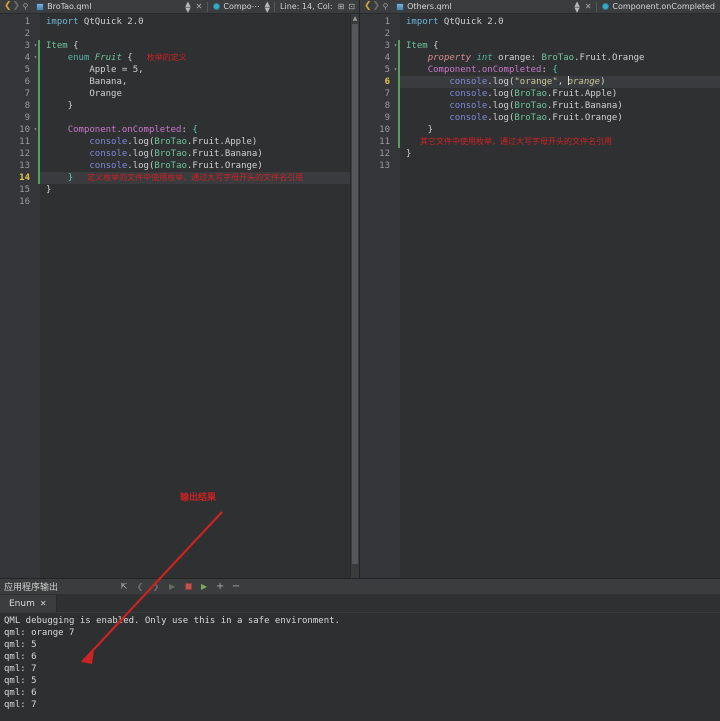 This screenshot has width=720, height=721. Describe the element at coordinates (501, 118) in the screenshot. I see `code-token: .log(` at that location.